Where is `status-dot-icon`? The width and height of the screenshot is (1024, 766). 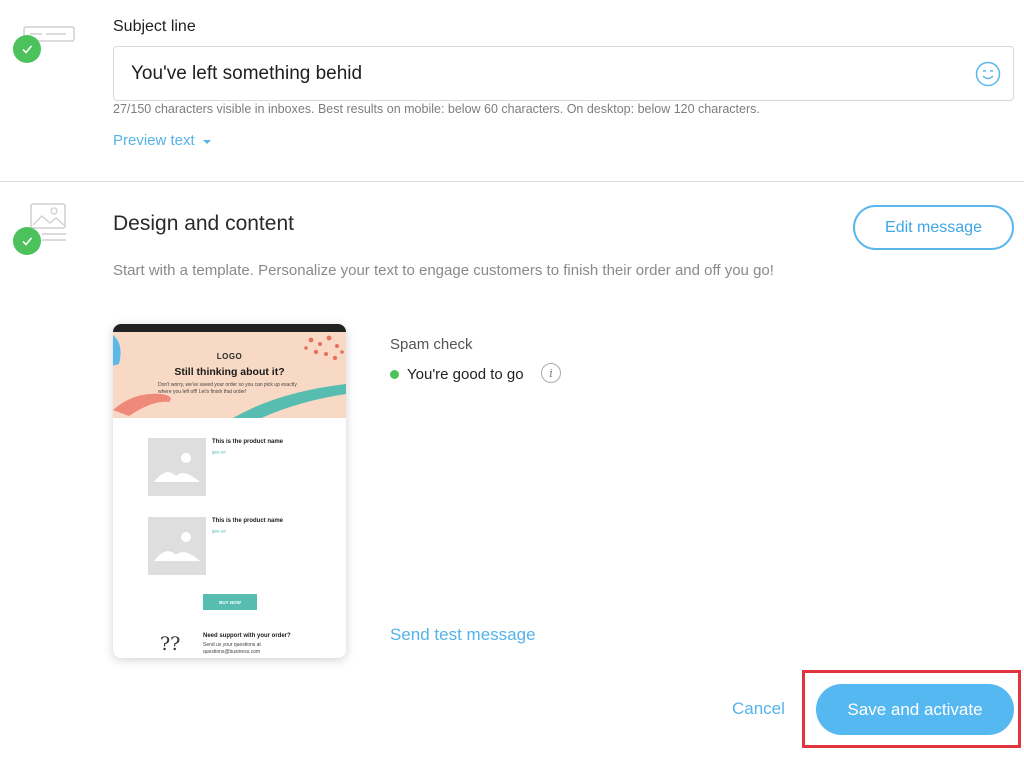
status-dot-icon is located at coordinates (394, 374).